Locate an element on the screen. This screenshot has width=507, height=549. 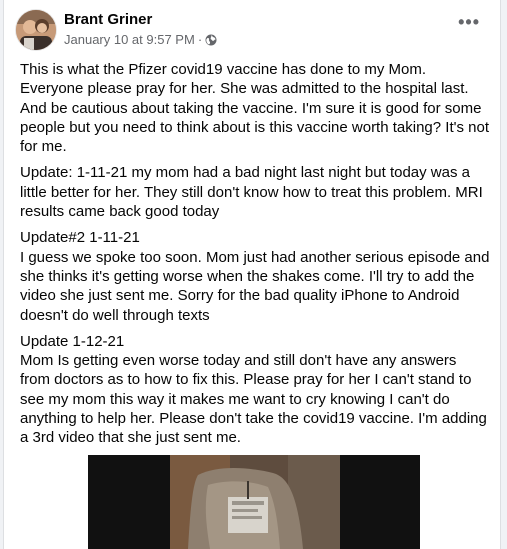
author-name: Brant Griner is located at coordinates (108, 19).